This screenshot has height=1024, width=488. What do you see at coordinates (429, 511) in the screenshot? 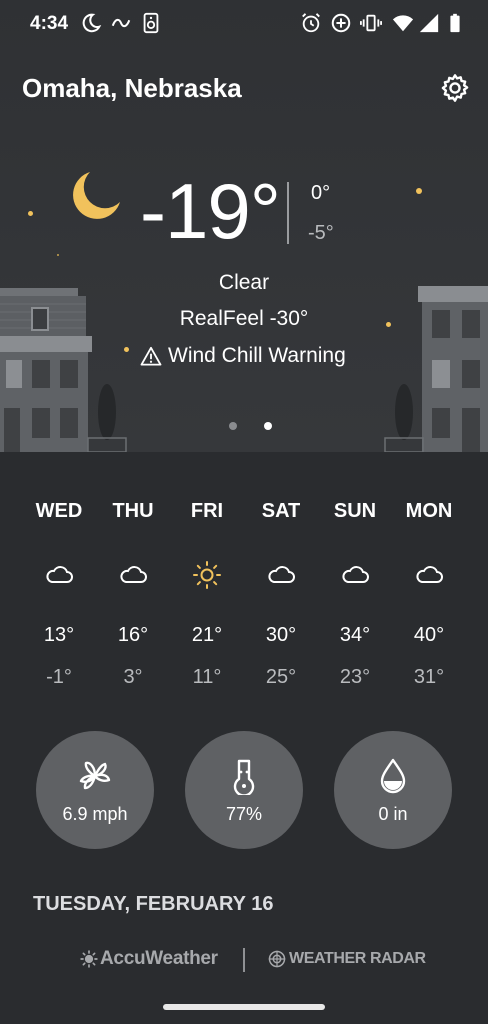
I see `day-name: MON` at bounding box center [429, 511].